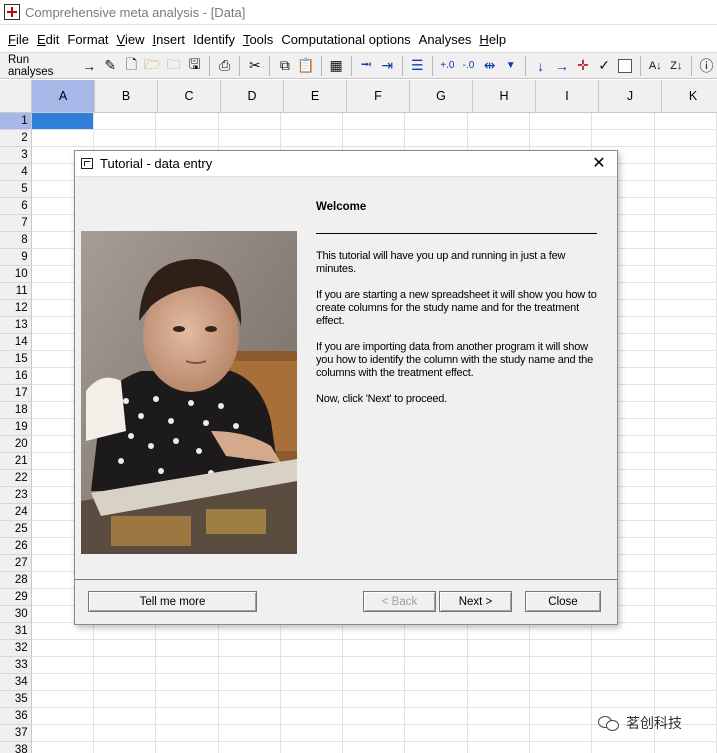  Describe the element at coordinates (189, 96) in the screenshot. I see `column-header-c: C` at that location.